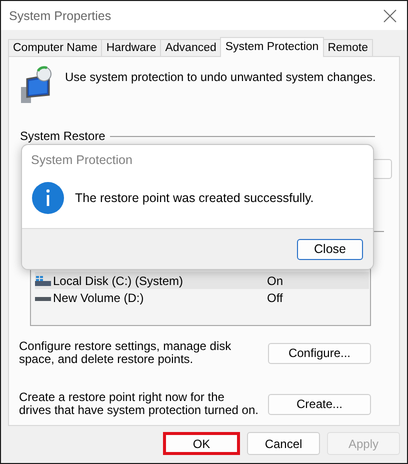 The image size is (408, 464). I want to click on window-title: System Properties, so click(60, 15).